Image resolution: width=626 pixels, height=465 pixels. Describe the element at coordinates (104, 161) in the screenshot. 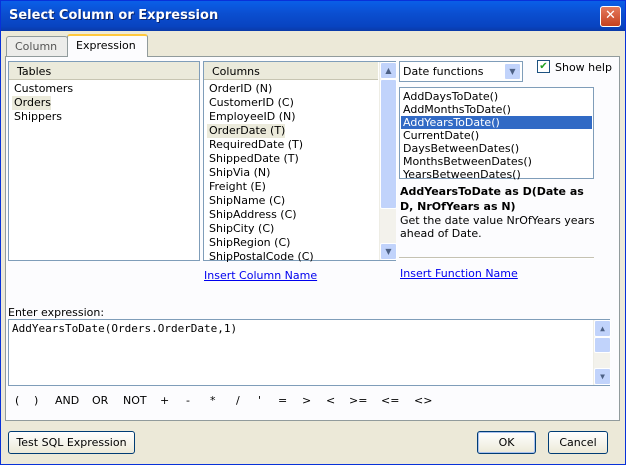

I see `tables-list: Tables Customers Orders Shippers` at that location.